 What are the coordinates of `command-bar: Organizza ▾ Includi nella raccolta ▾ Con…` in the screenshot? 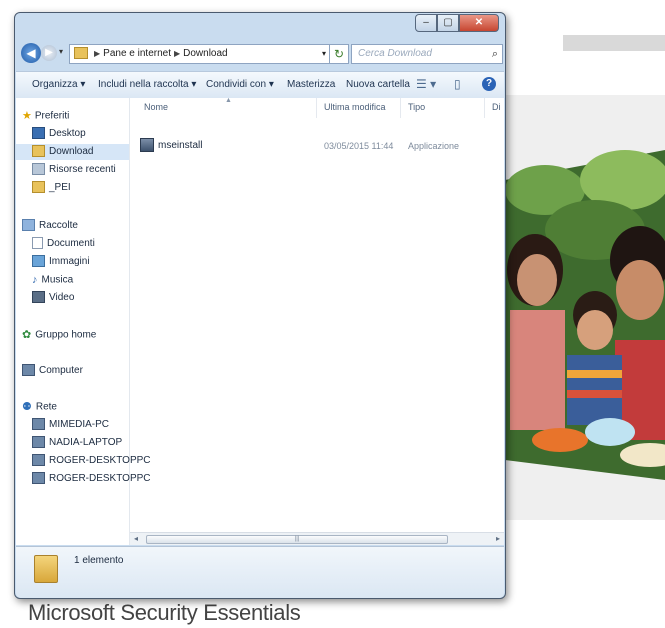 It's located at (260, 85).